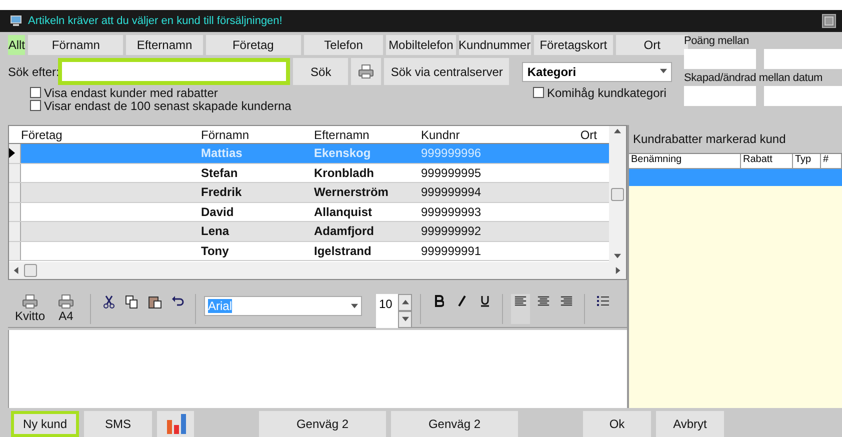  I want to click on column-header: Ort, so click(585, 135).